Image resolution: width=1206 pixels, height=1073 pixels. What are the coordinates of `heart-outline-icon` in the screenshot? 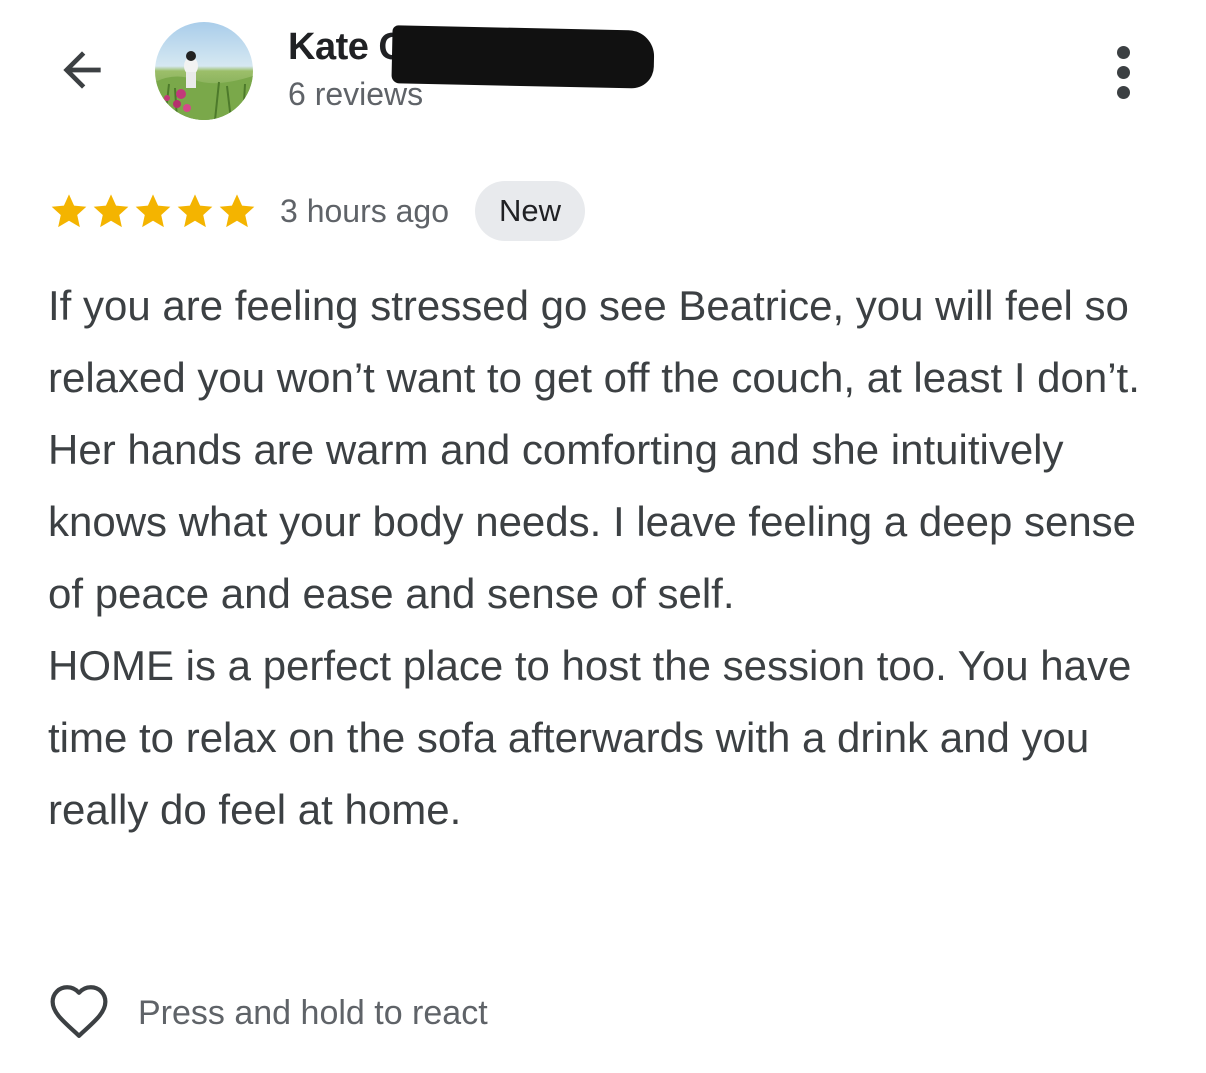 It's located at (79, 1013).